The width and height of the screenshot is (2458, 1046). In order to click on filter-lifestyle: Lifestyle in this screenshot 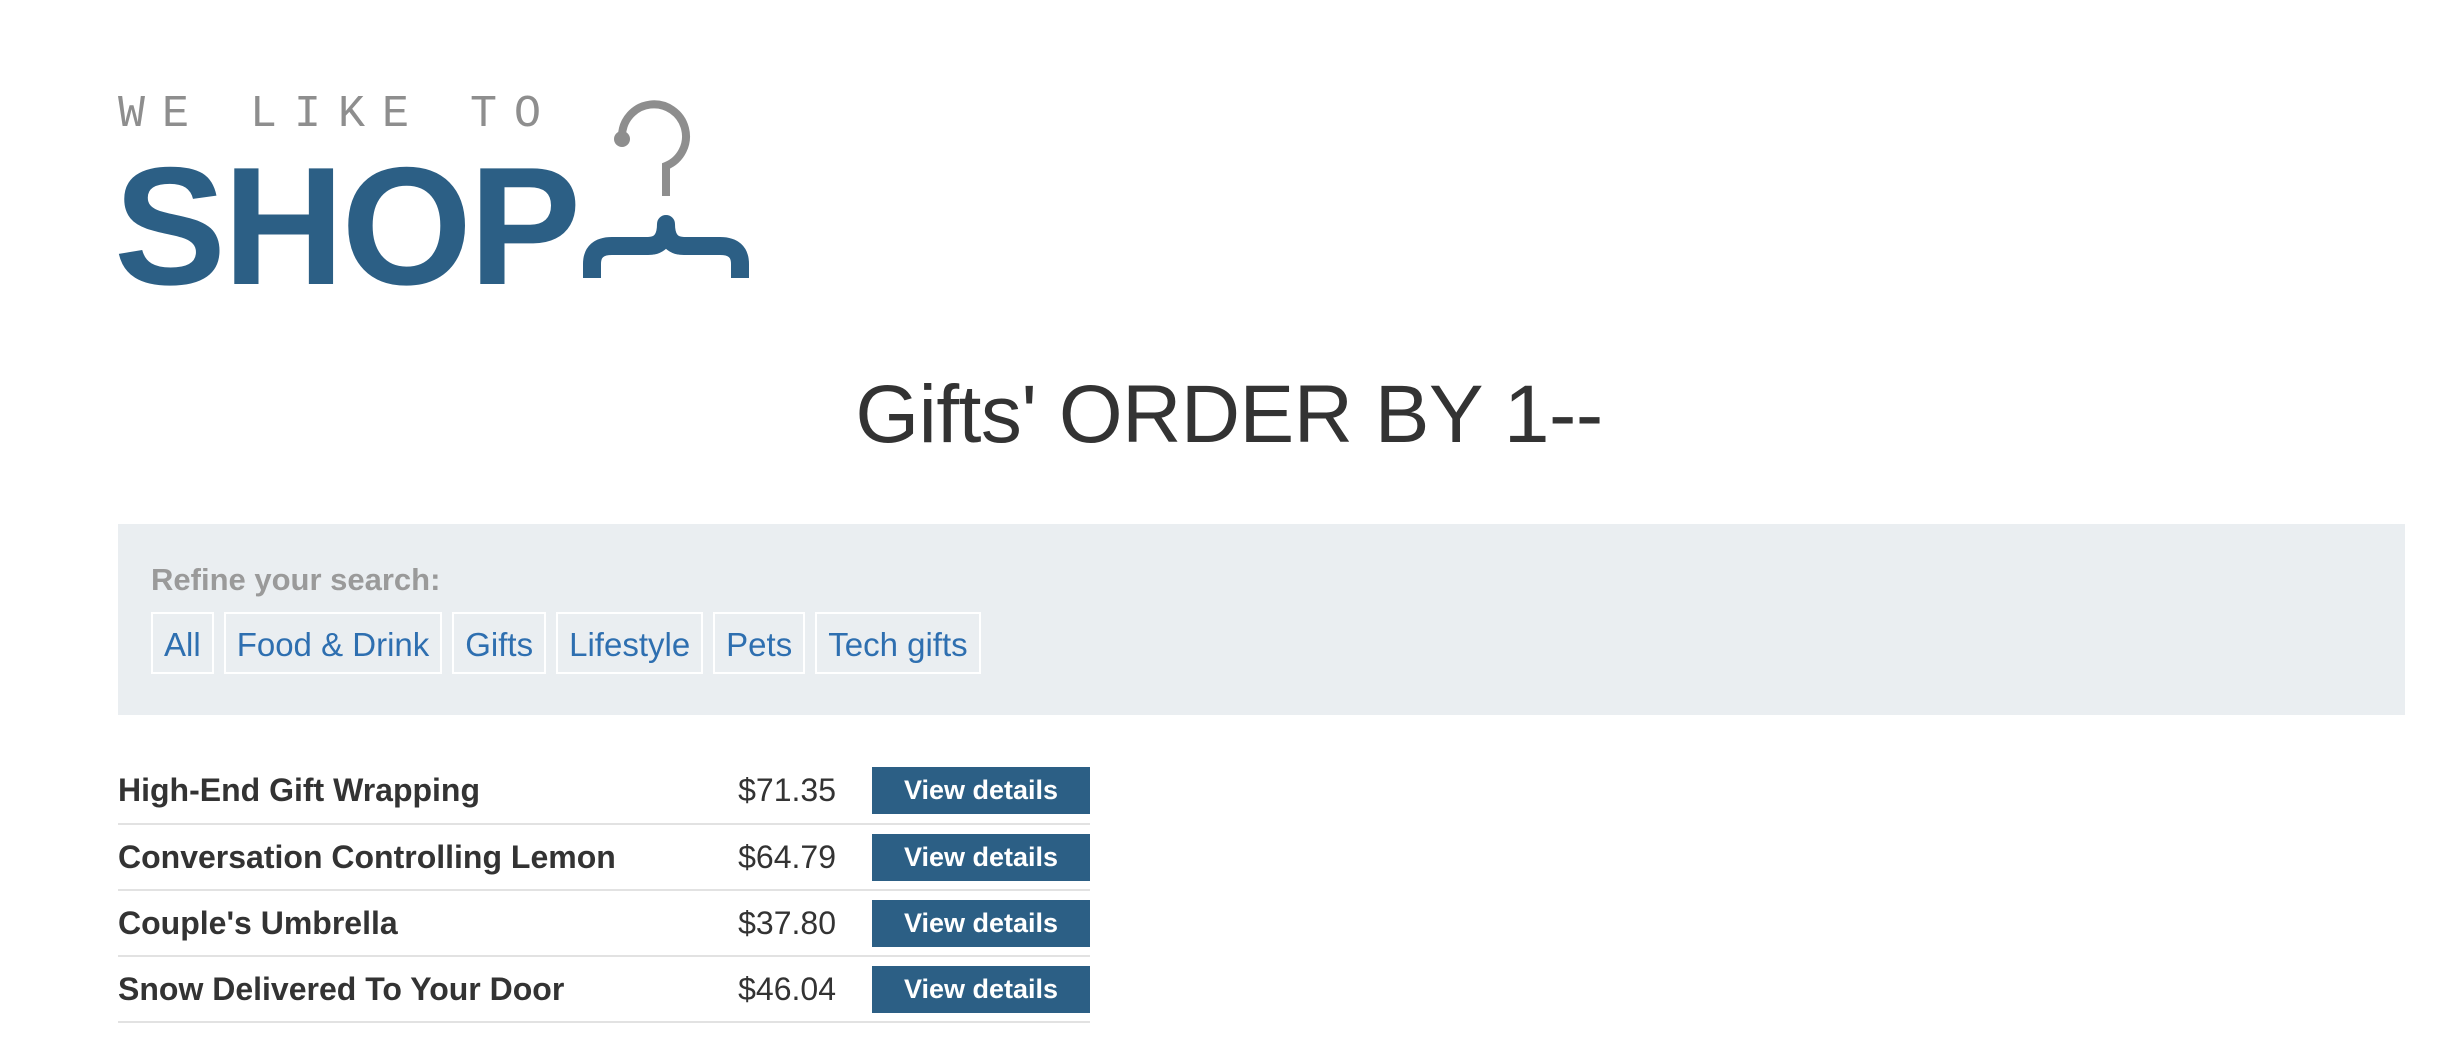, I will do `click(630, 643)`.